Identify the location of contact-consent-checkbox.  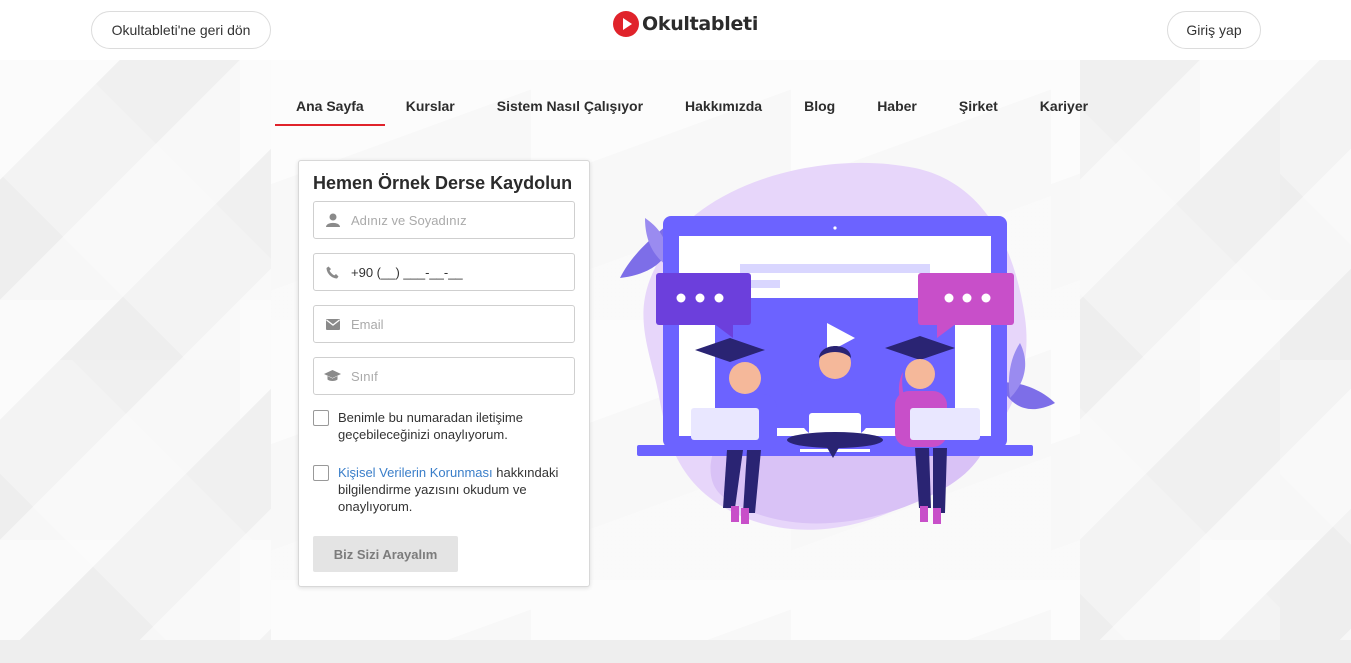
(321, 418).